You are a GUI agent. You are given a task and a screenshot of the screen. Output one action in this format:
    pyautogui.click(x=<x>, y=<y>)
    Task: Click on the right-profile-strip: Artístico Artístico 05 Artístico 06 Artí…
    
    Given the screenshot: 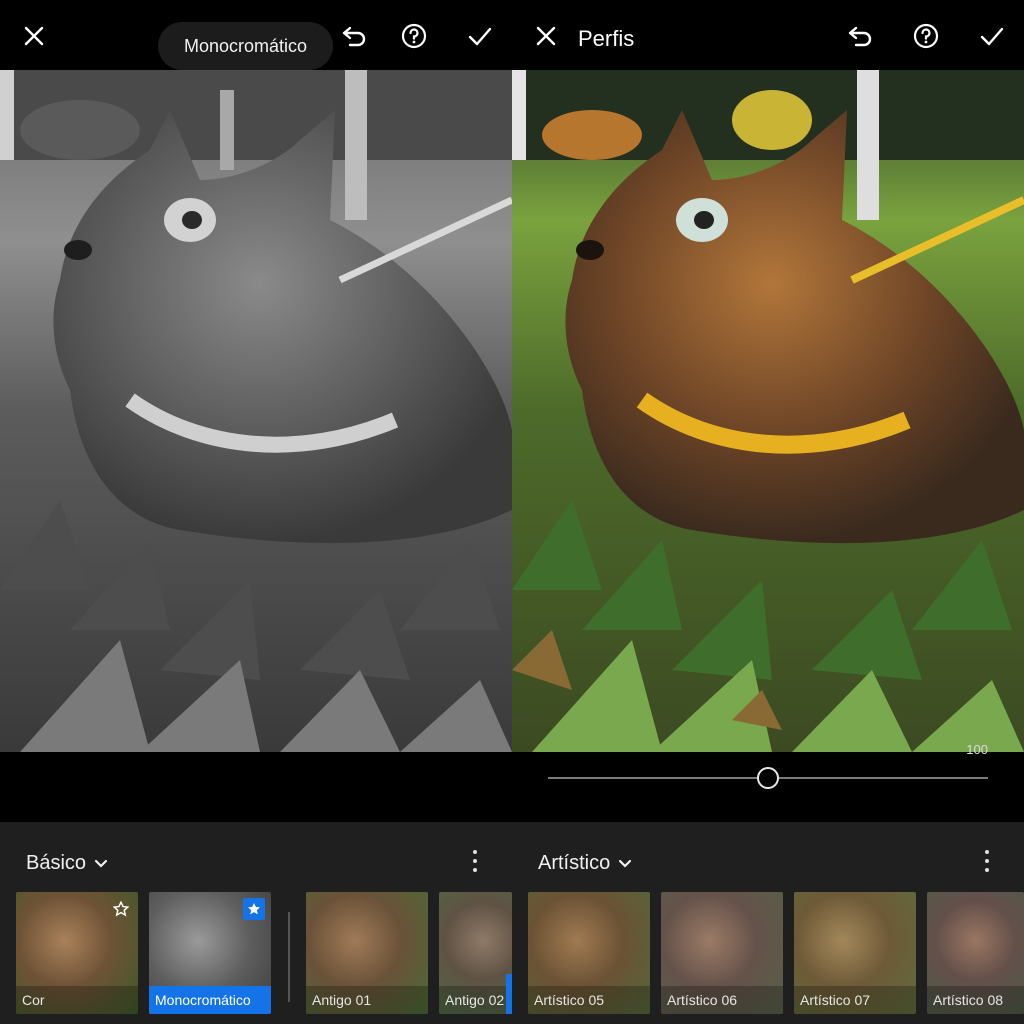 What is the action you would take?
    pyautogui.click(x=768, y=923)
    